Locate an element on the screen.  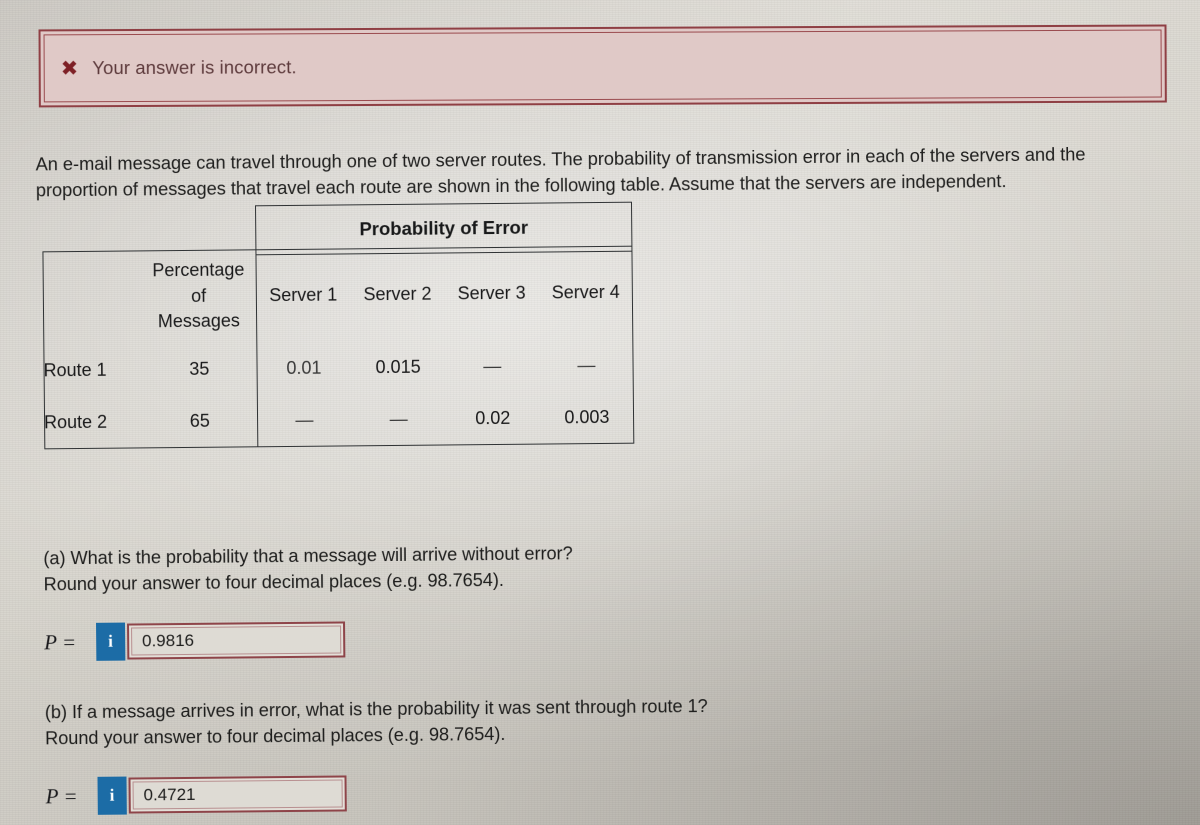
route-label: Route 2 is located at coordinates (75, 422).